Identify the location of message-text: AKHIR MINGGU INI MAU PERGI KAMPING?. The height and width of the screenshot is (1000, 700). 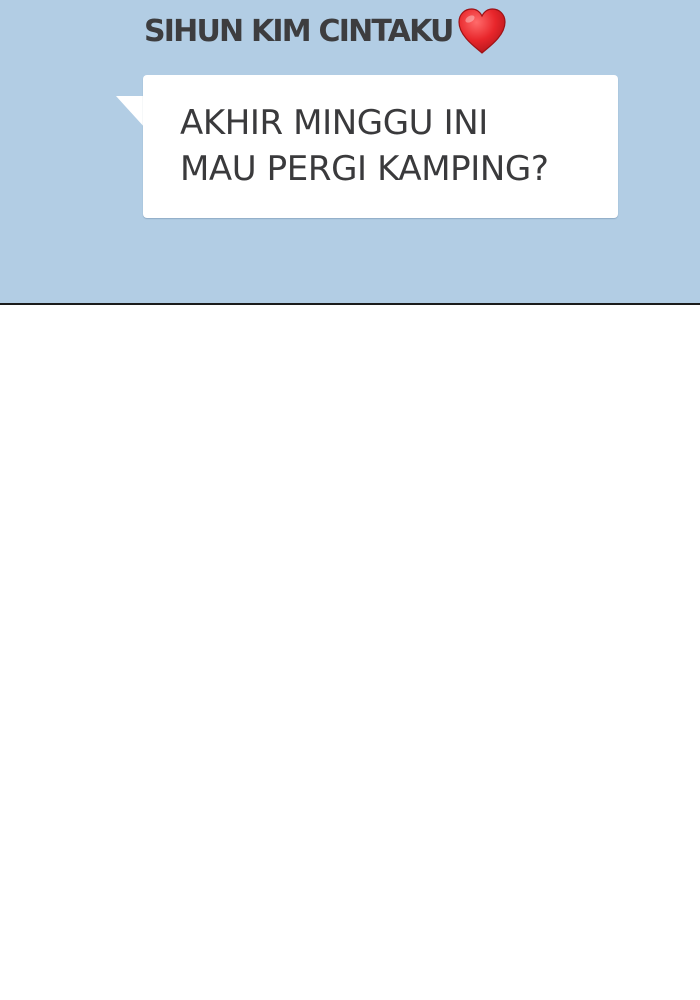
(395, 146).